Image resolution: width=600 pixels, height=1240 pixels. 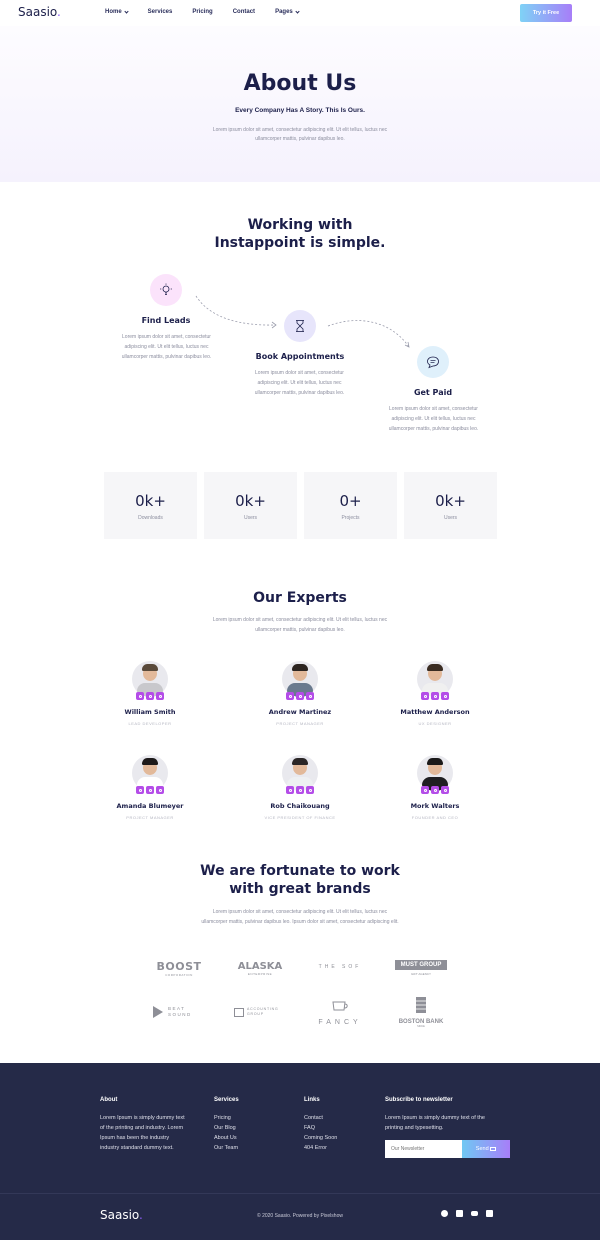 I want to click on stat-card-downloads: 0k+ Downloads, so click(x=150, y=505).